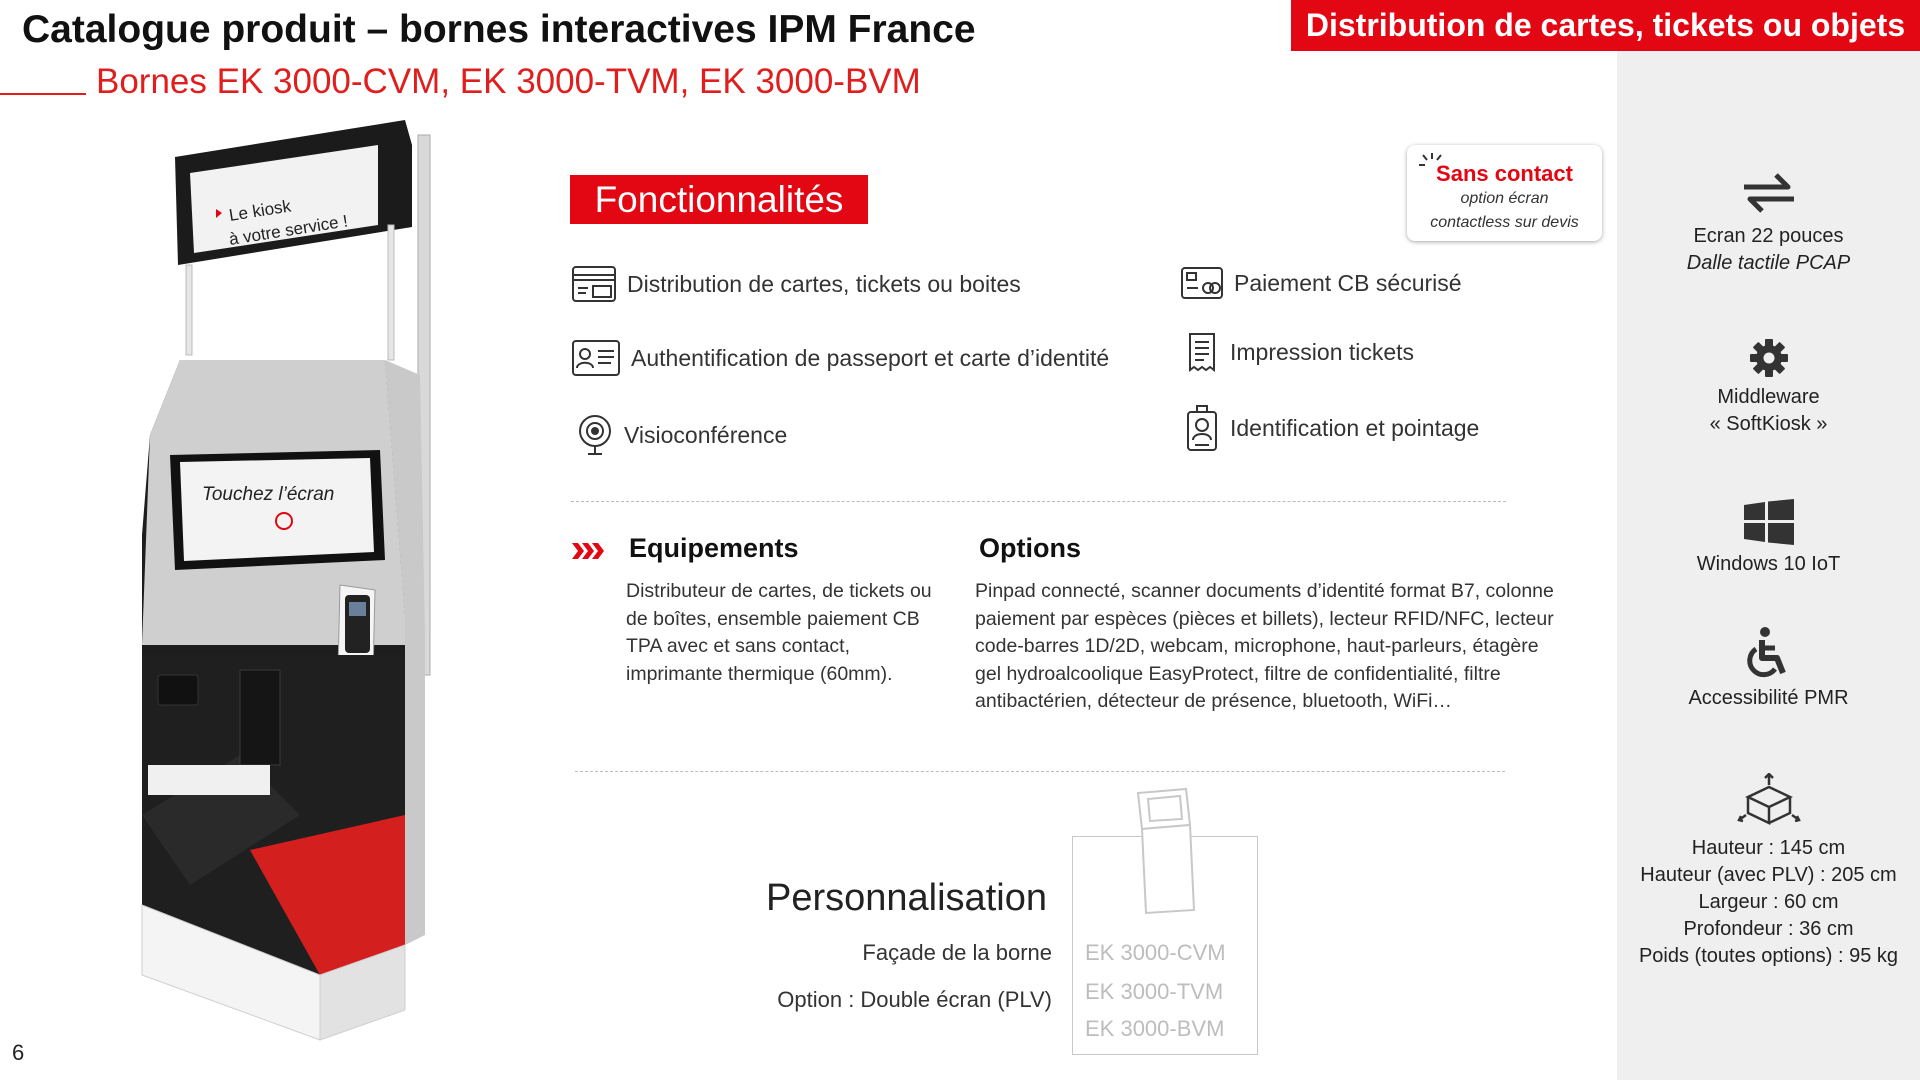 The width and height of the screenshot is (1920, 1080). Describe the element at coordinates (1202, 428) in the screenshot. I see `badge-icon` at that location.